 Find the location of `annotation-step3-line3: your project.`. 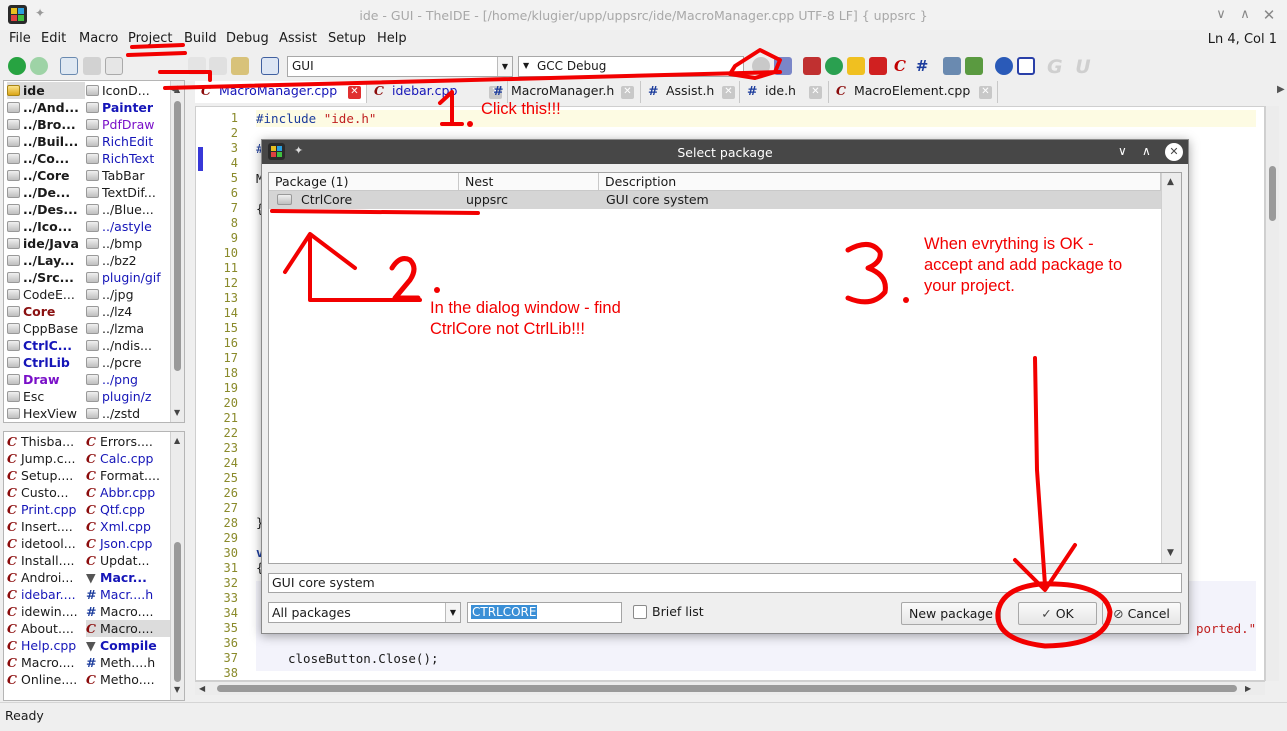

annotation-step3-line3: your project. is located at coordinates (969, 286).